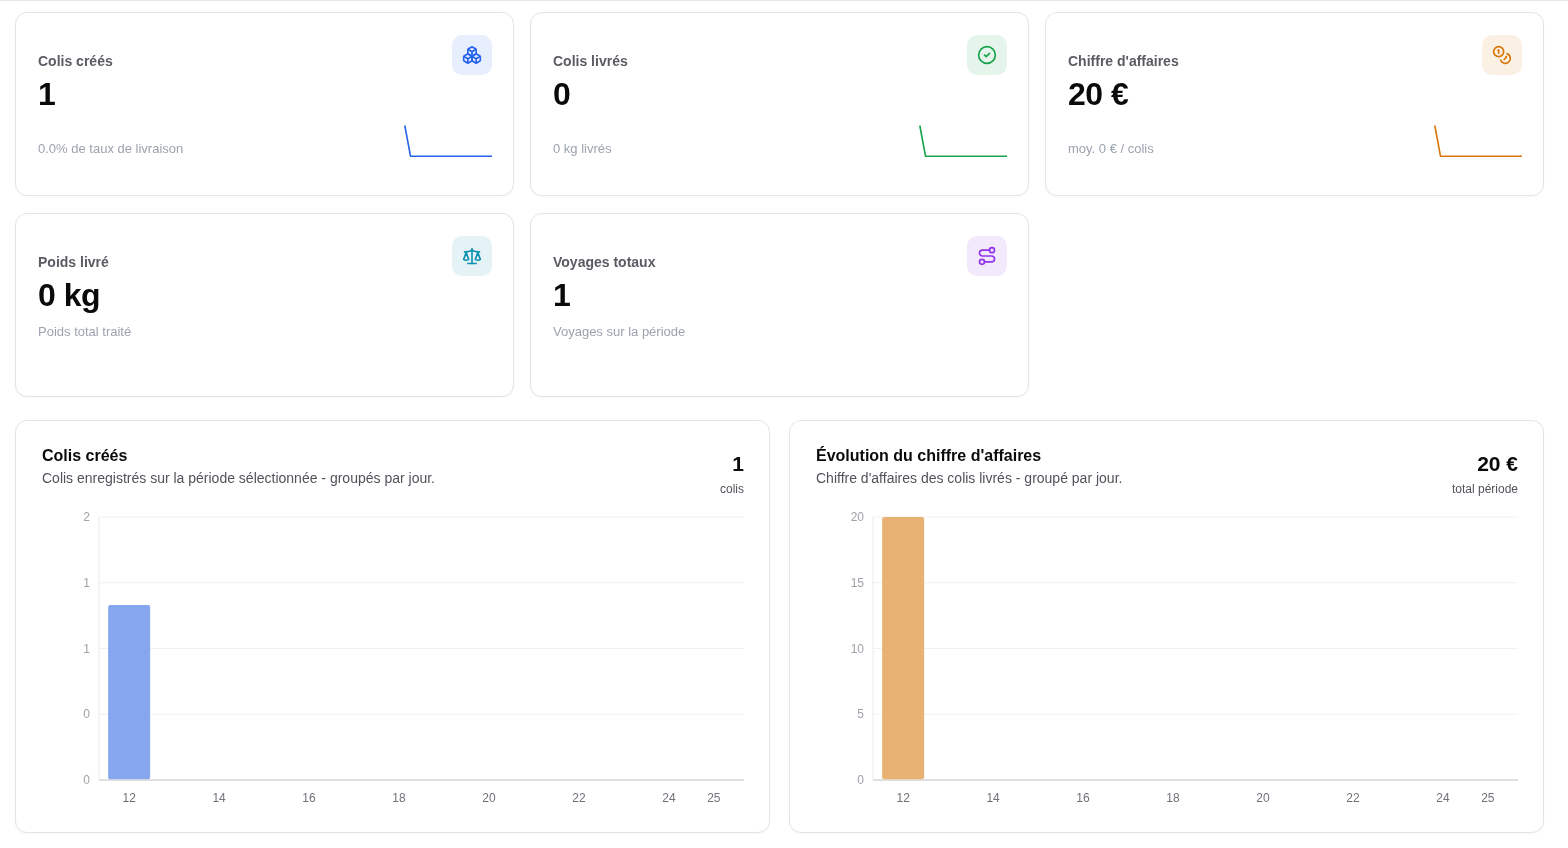 This screenshot has height=848, width=1568. I want to click on stat-value: 0 kg, so click(69, 295).